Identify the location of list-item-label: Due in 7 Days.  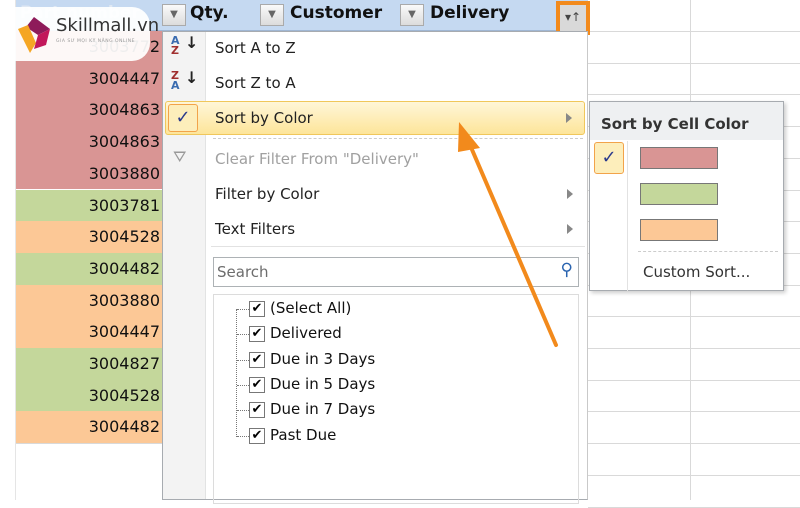
(322, 409).